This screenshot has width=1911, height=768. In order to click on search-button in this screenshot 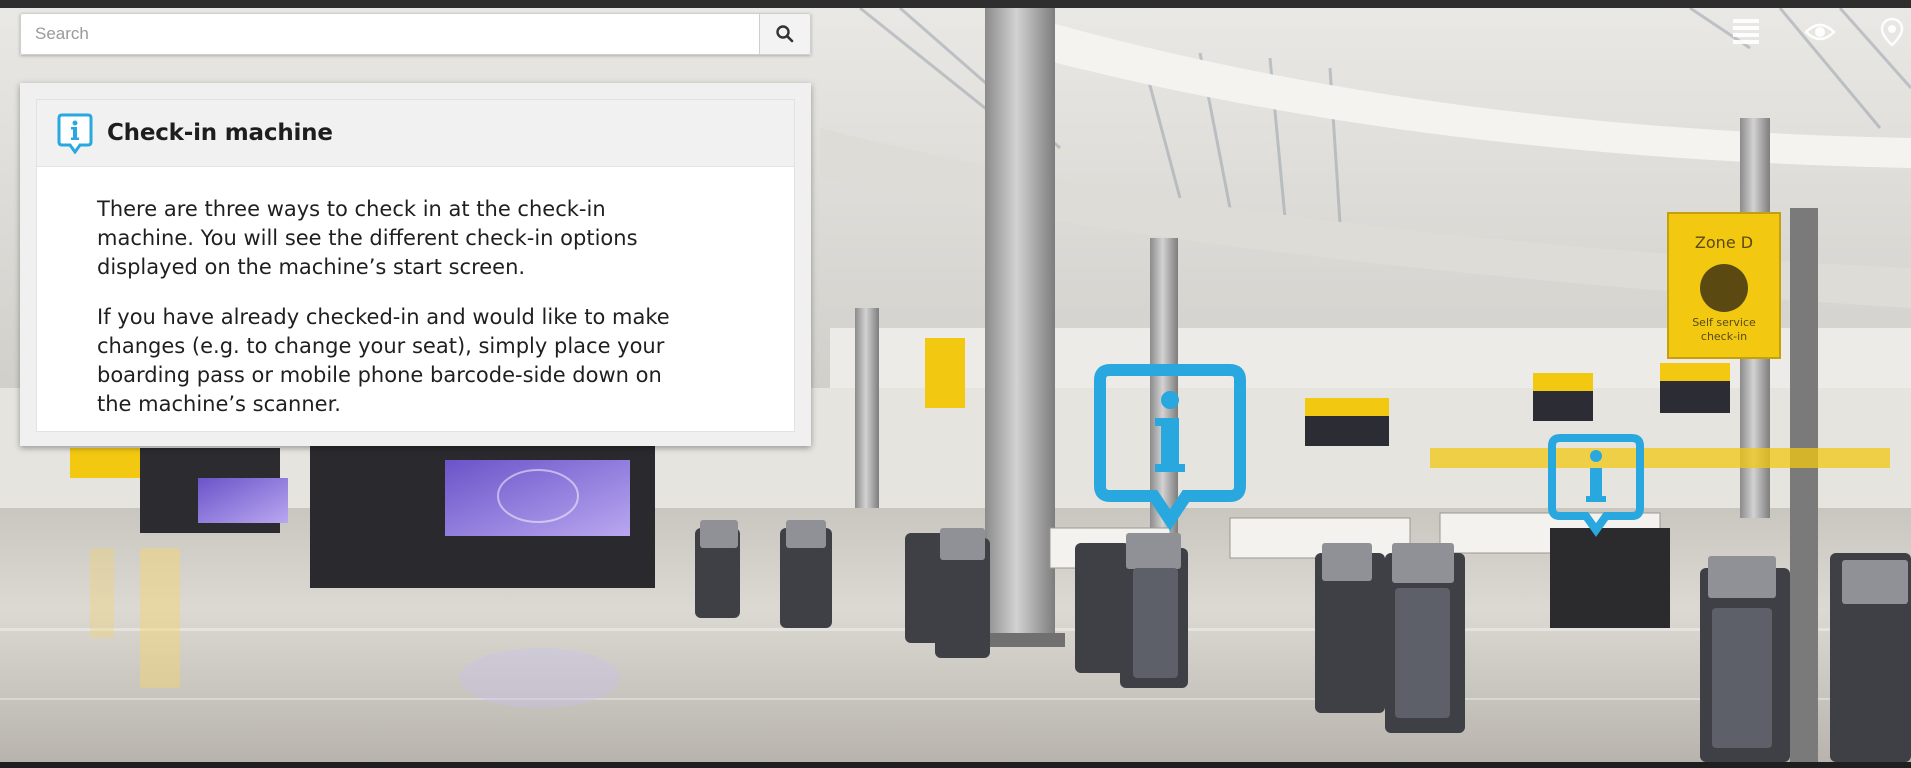, I will do `click(785, 34)`.